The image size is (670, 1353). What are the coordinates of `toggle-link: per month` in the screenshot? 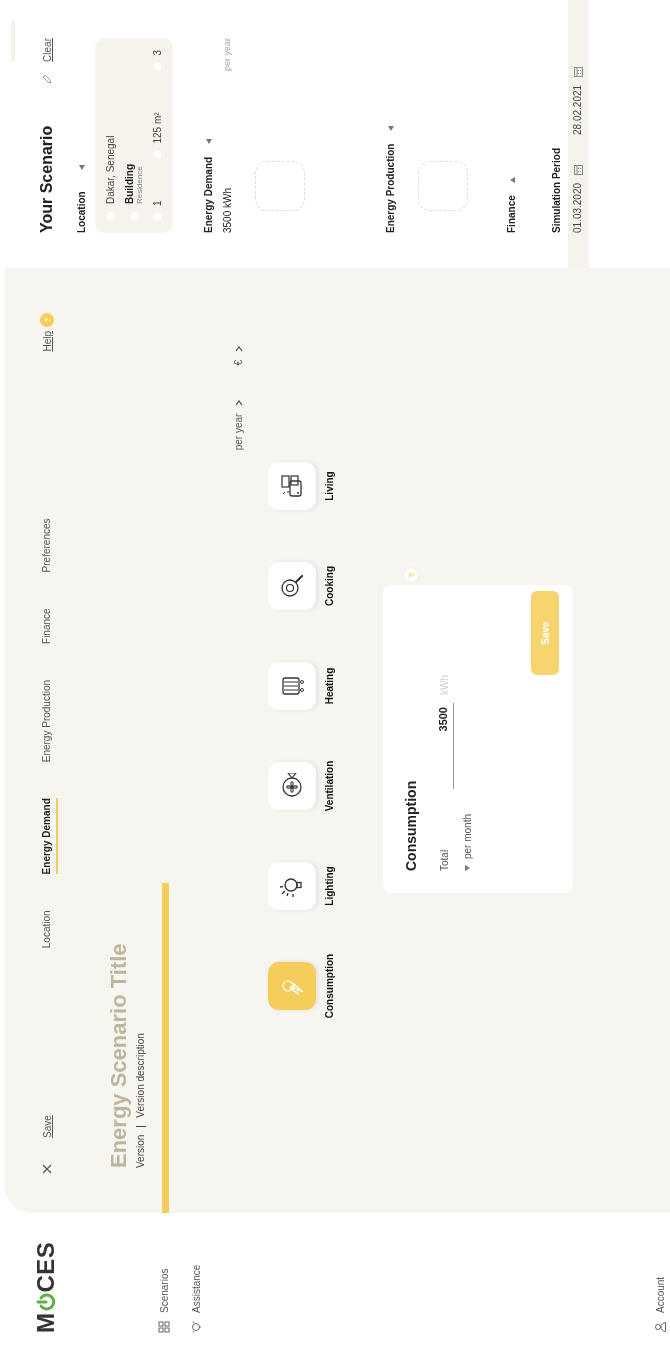 It's located at (467, 773).